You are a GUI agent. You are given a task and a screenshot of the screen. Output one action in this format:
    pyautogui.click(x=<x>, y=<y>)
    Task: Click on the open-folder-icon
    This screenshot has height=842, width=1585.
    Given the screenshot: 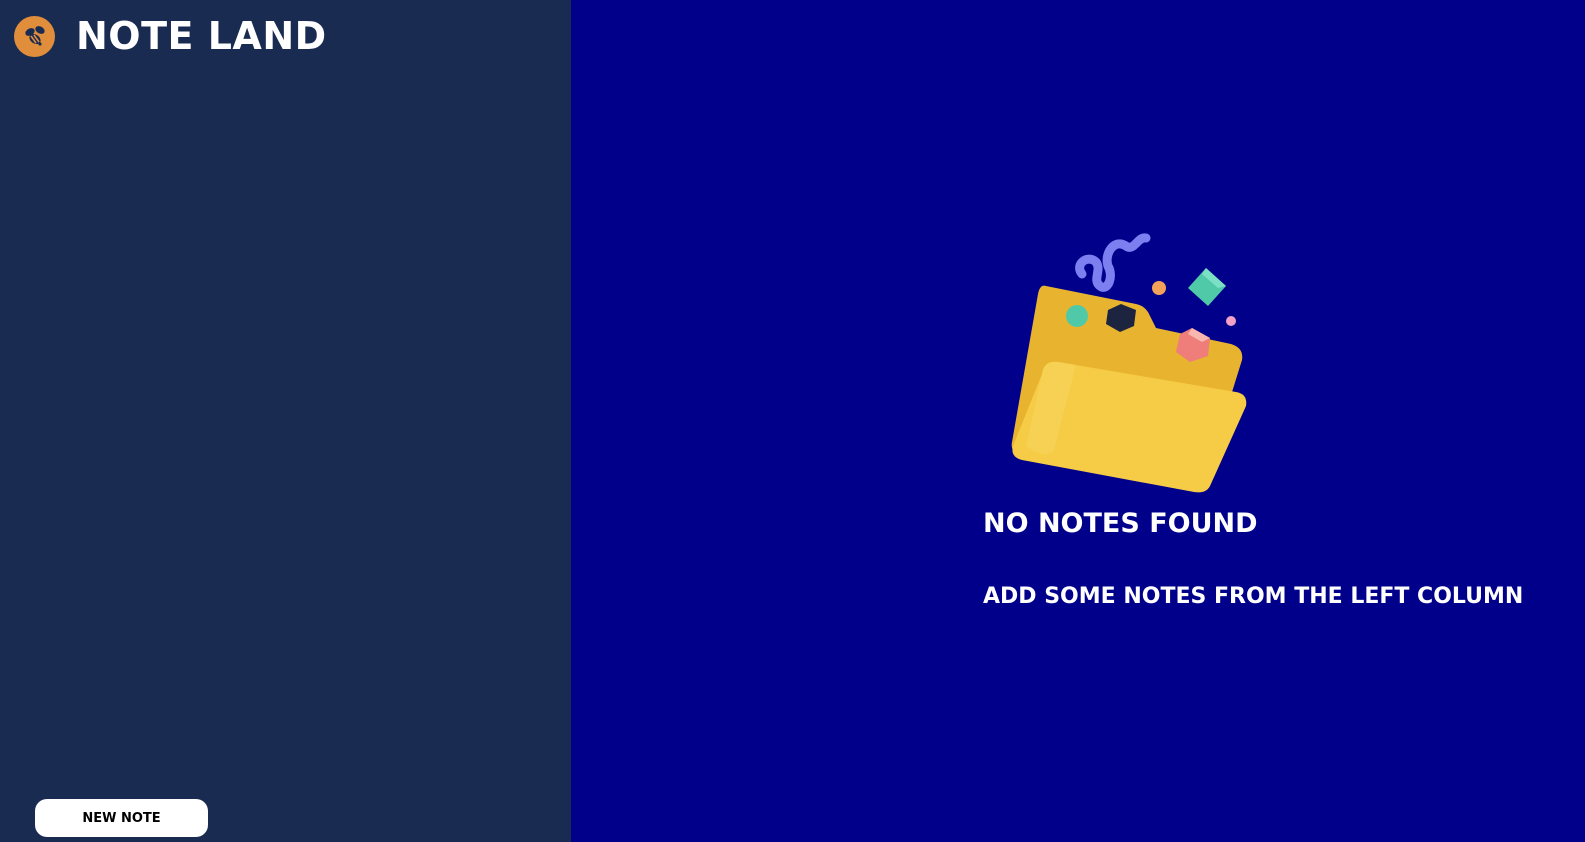 What is the action you would take?
    pyautogui.click(x=1126, y=361)
    